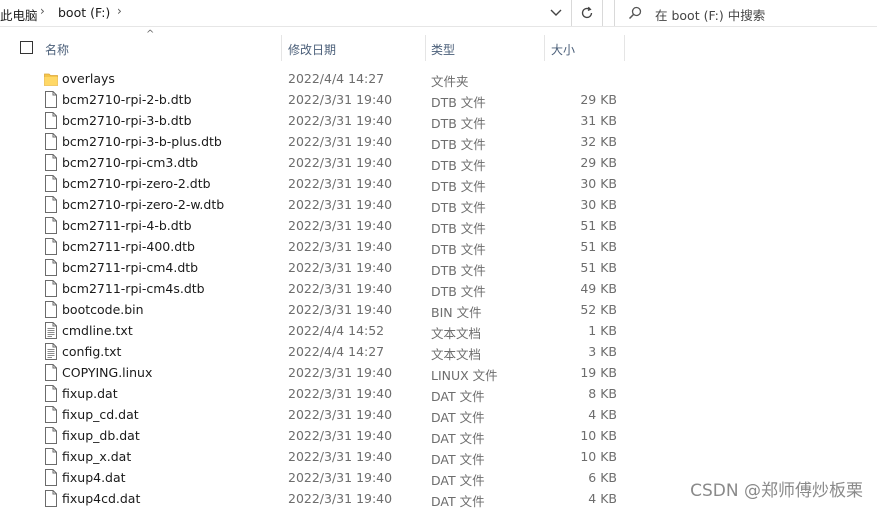  What do you see at coordinates (100, 414) in the screenshot?
I see `file-name: fixup_cd.dat` at bounding box center [100, 414].